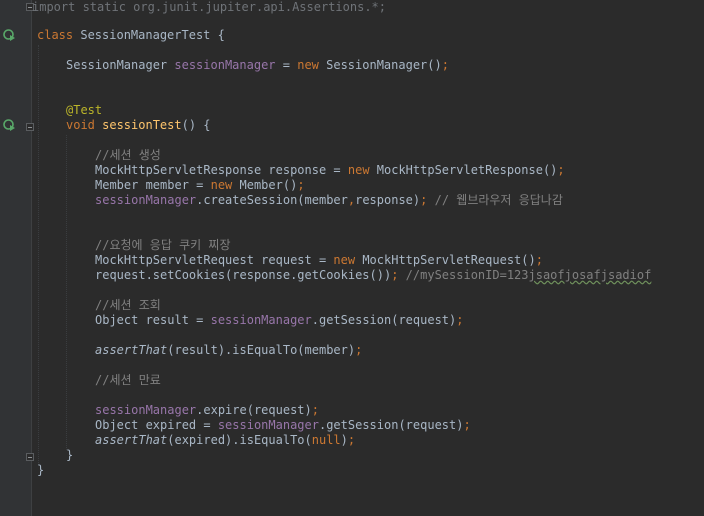 This screenshot has width=704, height=516. What do you see at coordinates (370, 410) in the screenshot?
I see `code-line-expire: sessionManager.expire(request);` at bounding box center [370, 410].